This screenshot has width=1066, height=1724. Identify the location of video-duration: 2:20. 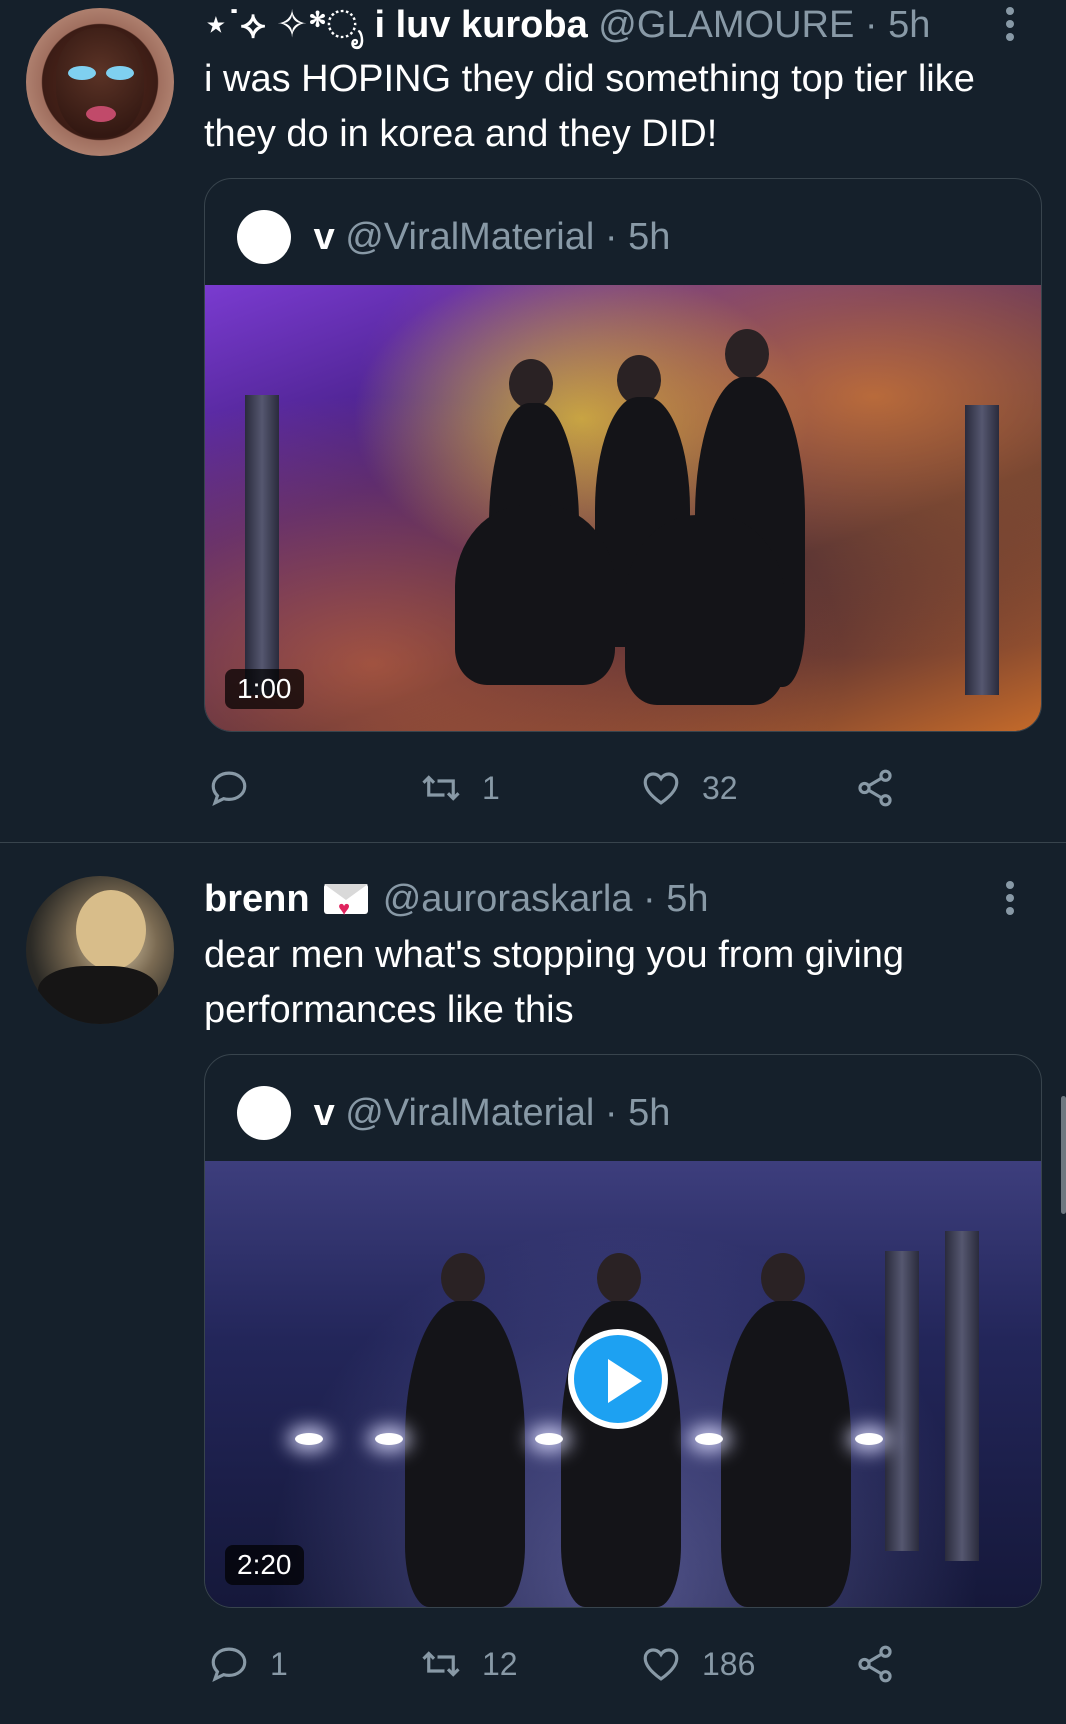
(264, 1565).